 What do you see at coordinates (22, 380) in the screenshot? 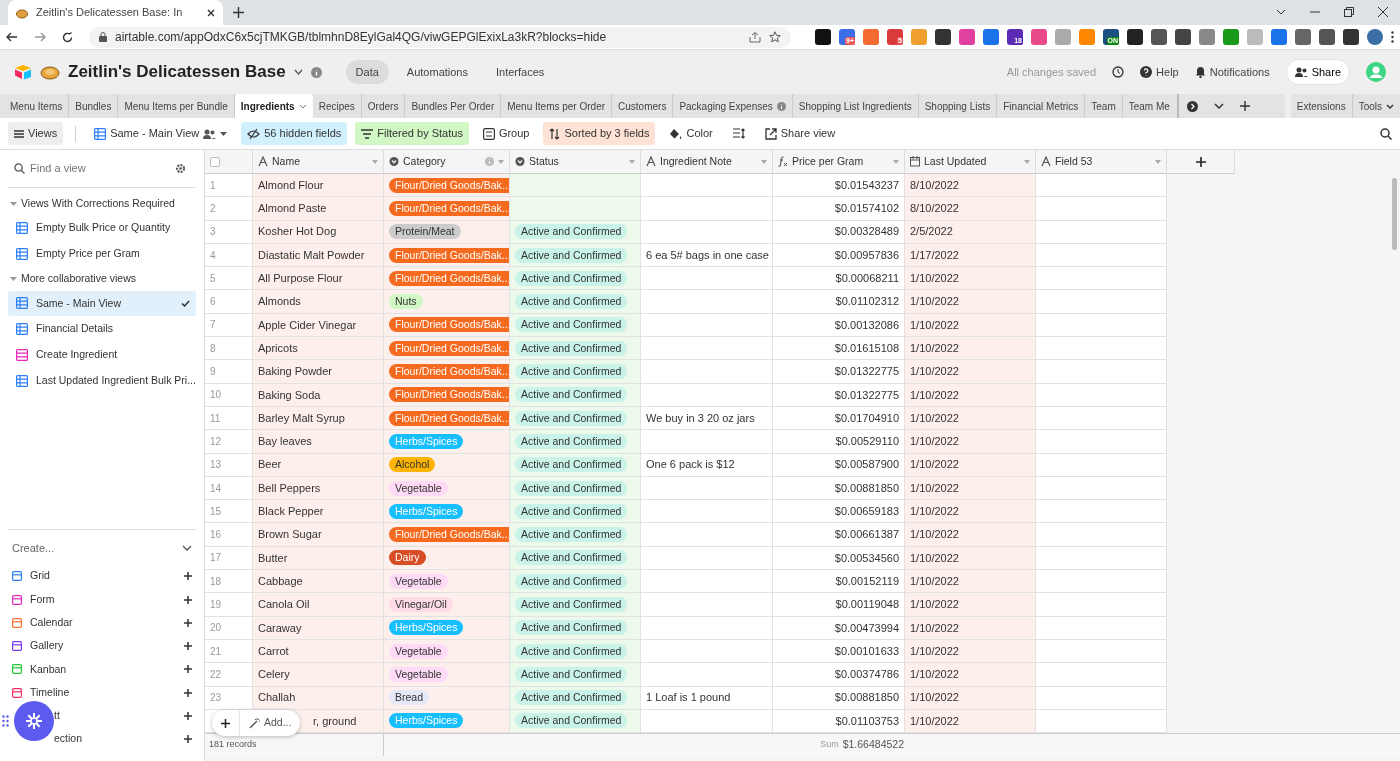
I see `grid-icon` at bounding box center [22, 380].